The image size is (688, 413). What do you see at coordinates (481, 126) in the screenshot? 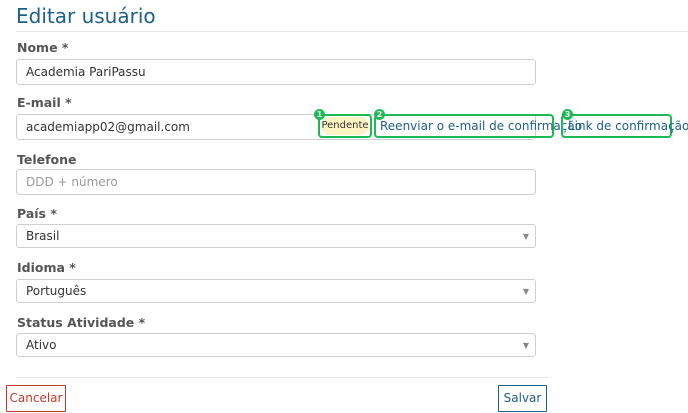
I see `resend-confirmation-link: Reenviar o e-mail de confirmação` at bounding box center [481, 126].